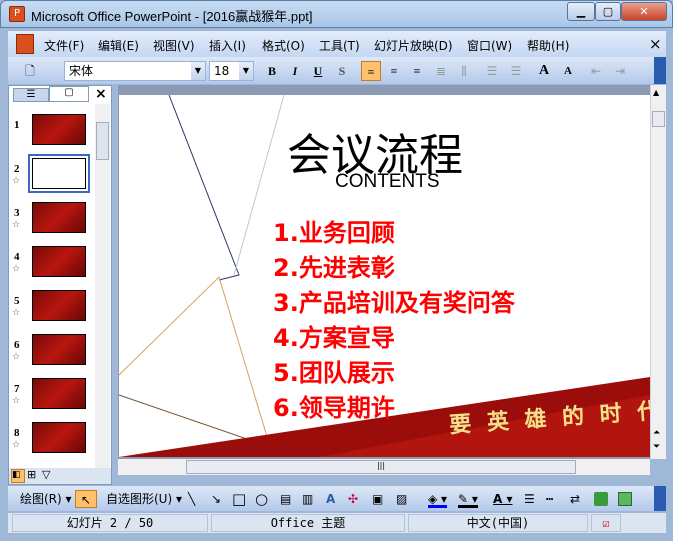  Describe the element at coordinates (318, 71) in the screenshot. I see `underline-button: U` at that location.